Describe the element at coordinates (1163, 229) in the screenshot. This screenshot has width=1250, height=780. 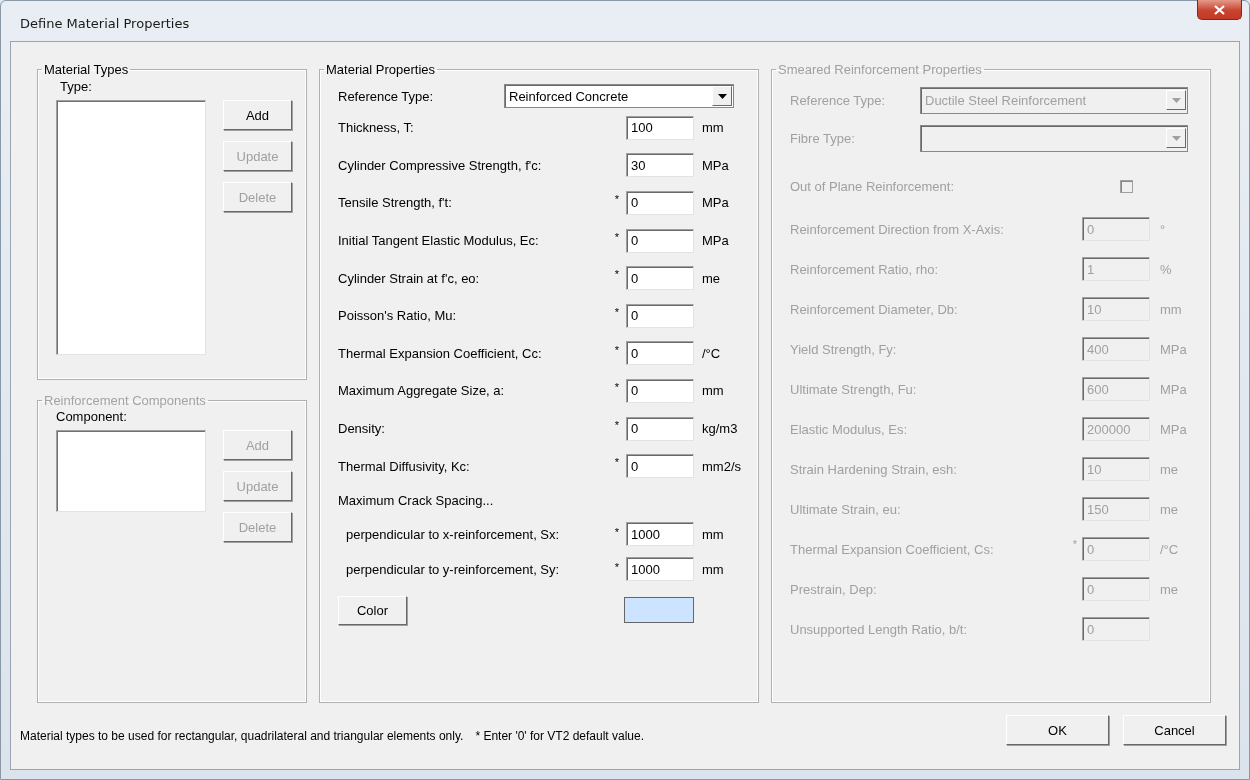
I see `unit-label: °` at that location.